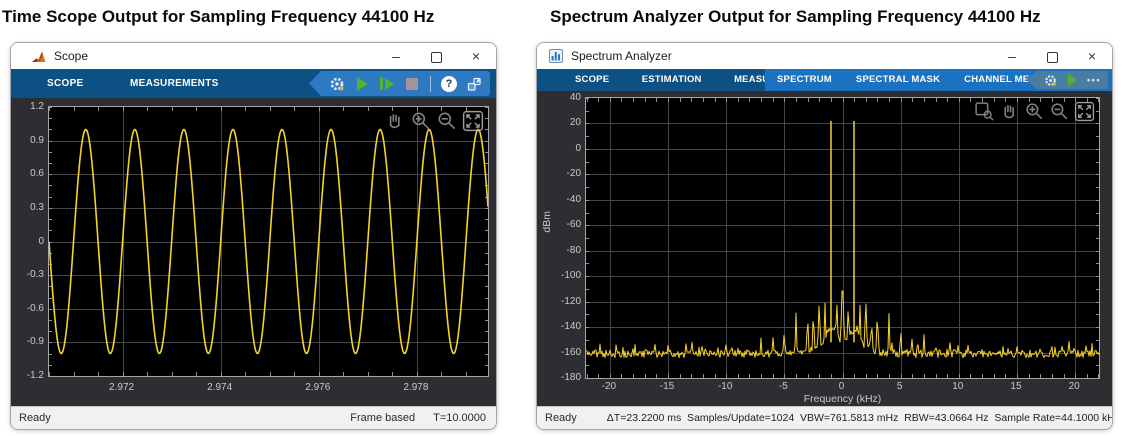  What do you see at coordinates (253, 56) in the screenshot?
I see `scope-titlebar: Scope – ×` at bounding box center [253, 56].